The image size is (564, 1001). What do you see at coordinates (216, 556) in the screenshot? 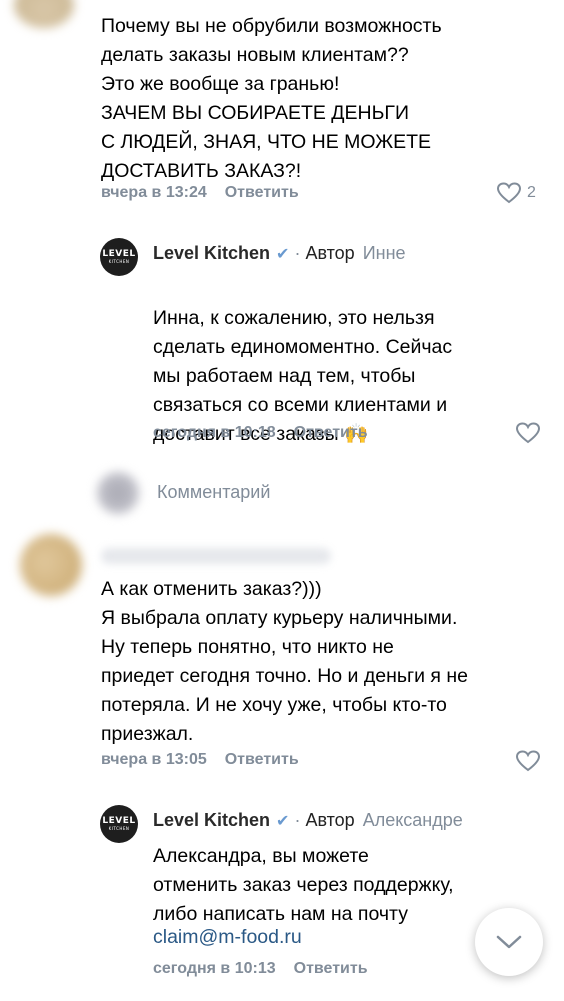
I see `blurred-author-name` at bounding box center [216, 556].